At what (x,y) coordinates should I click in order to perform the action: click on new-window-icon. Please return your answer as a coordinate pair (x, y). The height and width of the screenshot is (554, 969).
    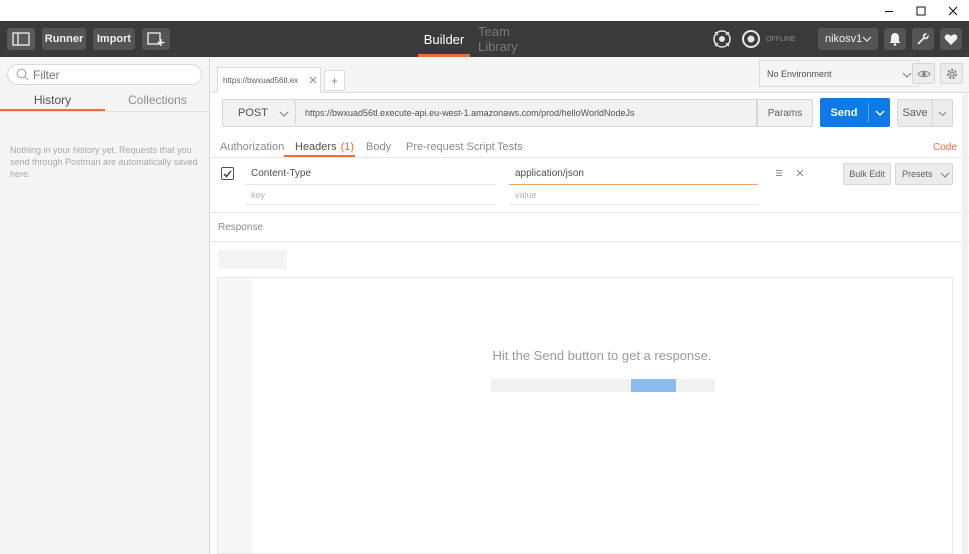
    Looking at the image, I should click on (156, 39).